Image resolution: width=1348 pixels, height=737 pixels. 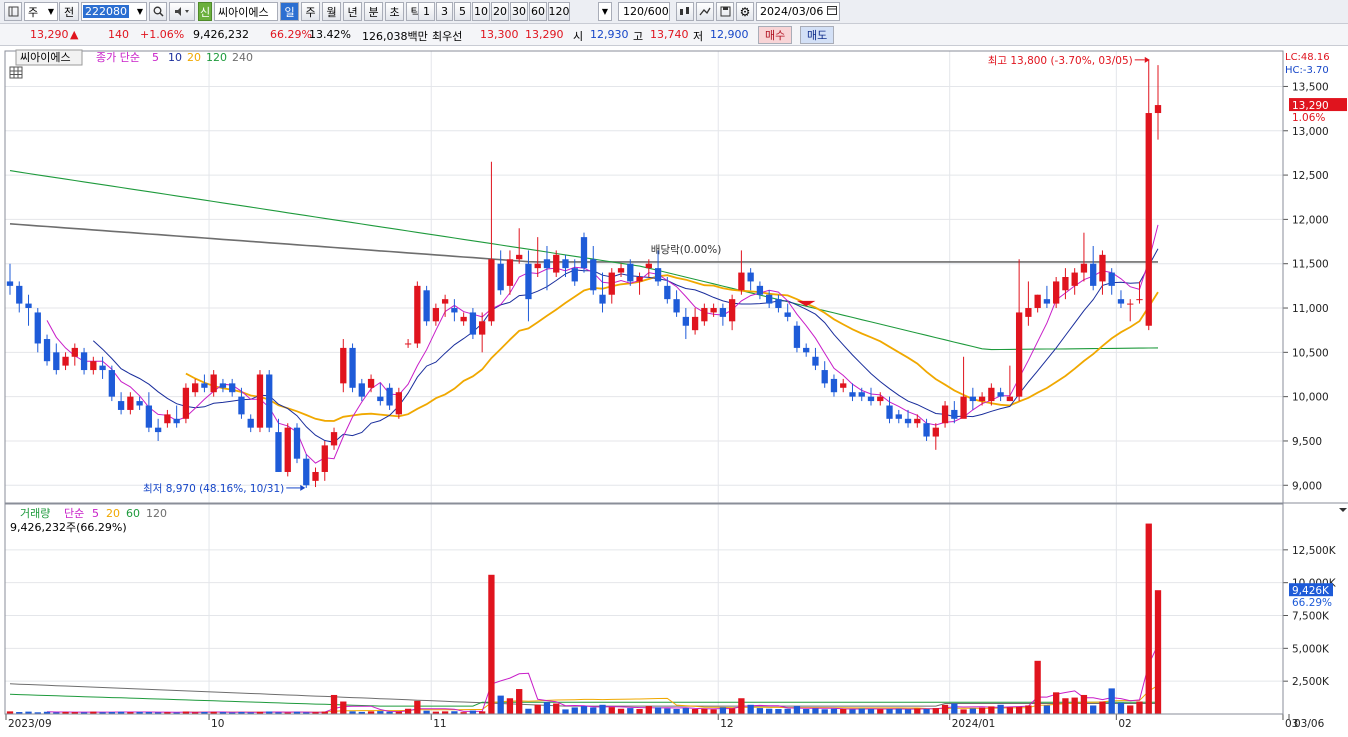 I want to click on period-tab-1: 주, so click(x=310, y=11).